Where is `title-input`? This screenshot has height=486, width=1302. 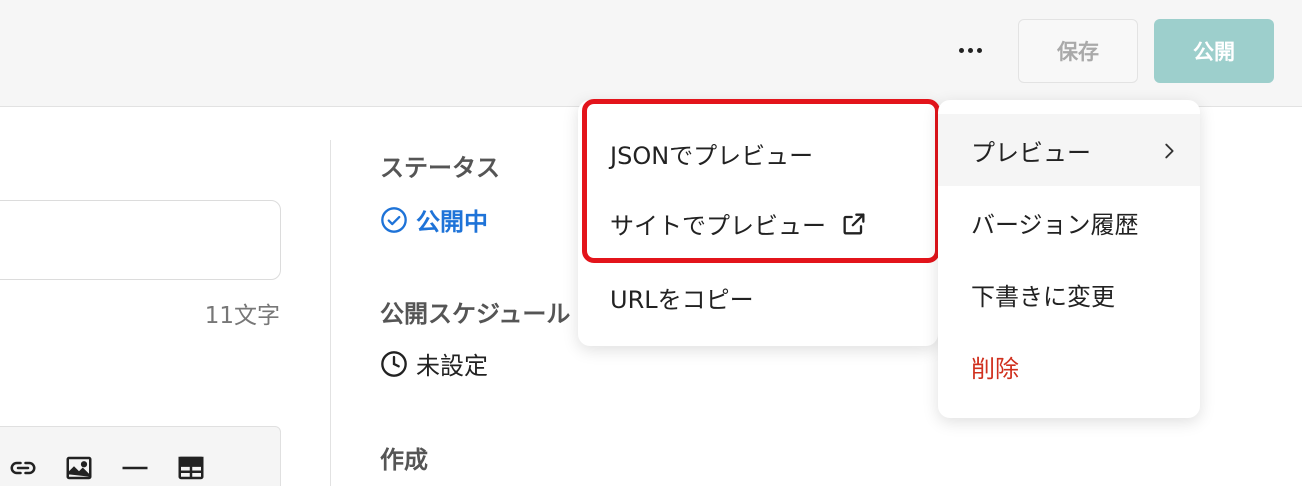
title-input is located at coordinates (140, 240).